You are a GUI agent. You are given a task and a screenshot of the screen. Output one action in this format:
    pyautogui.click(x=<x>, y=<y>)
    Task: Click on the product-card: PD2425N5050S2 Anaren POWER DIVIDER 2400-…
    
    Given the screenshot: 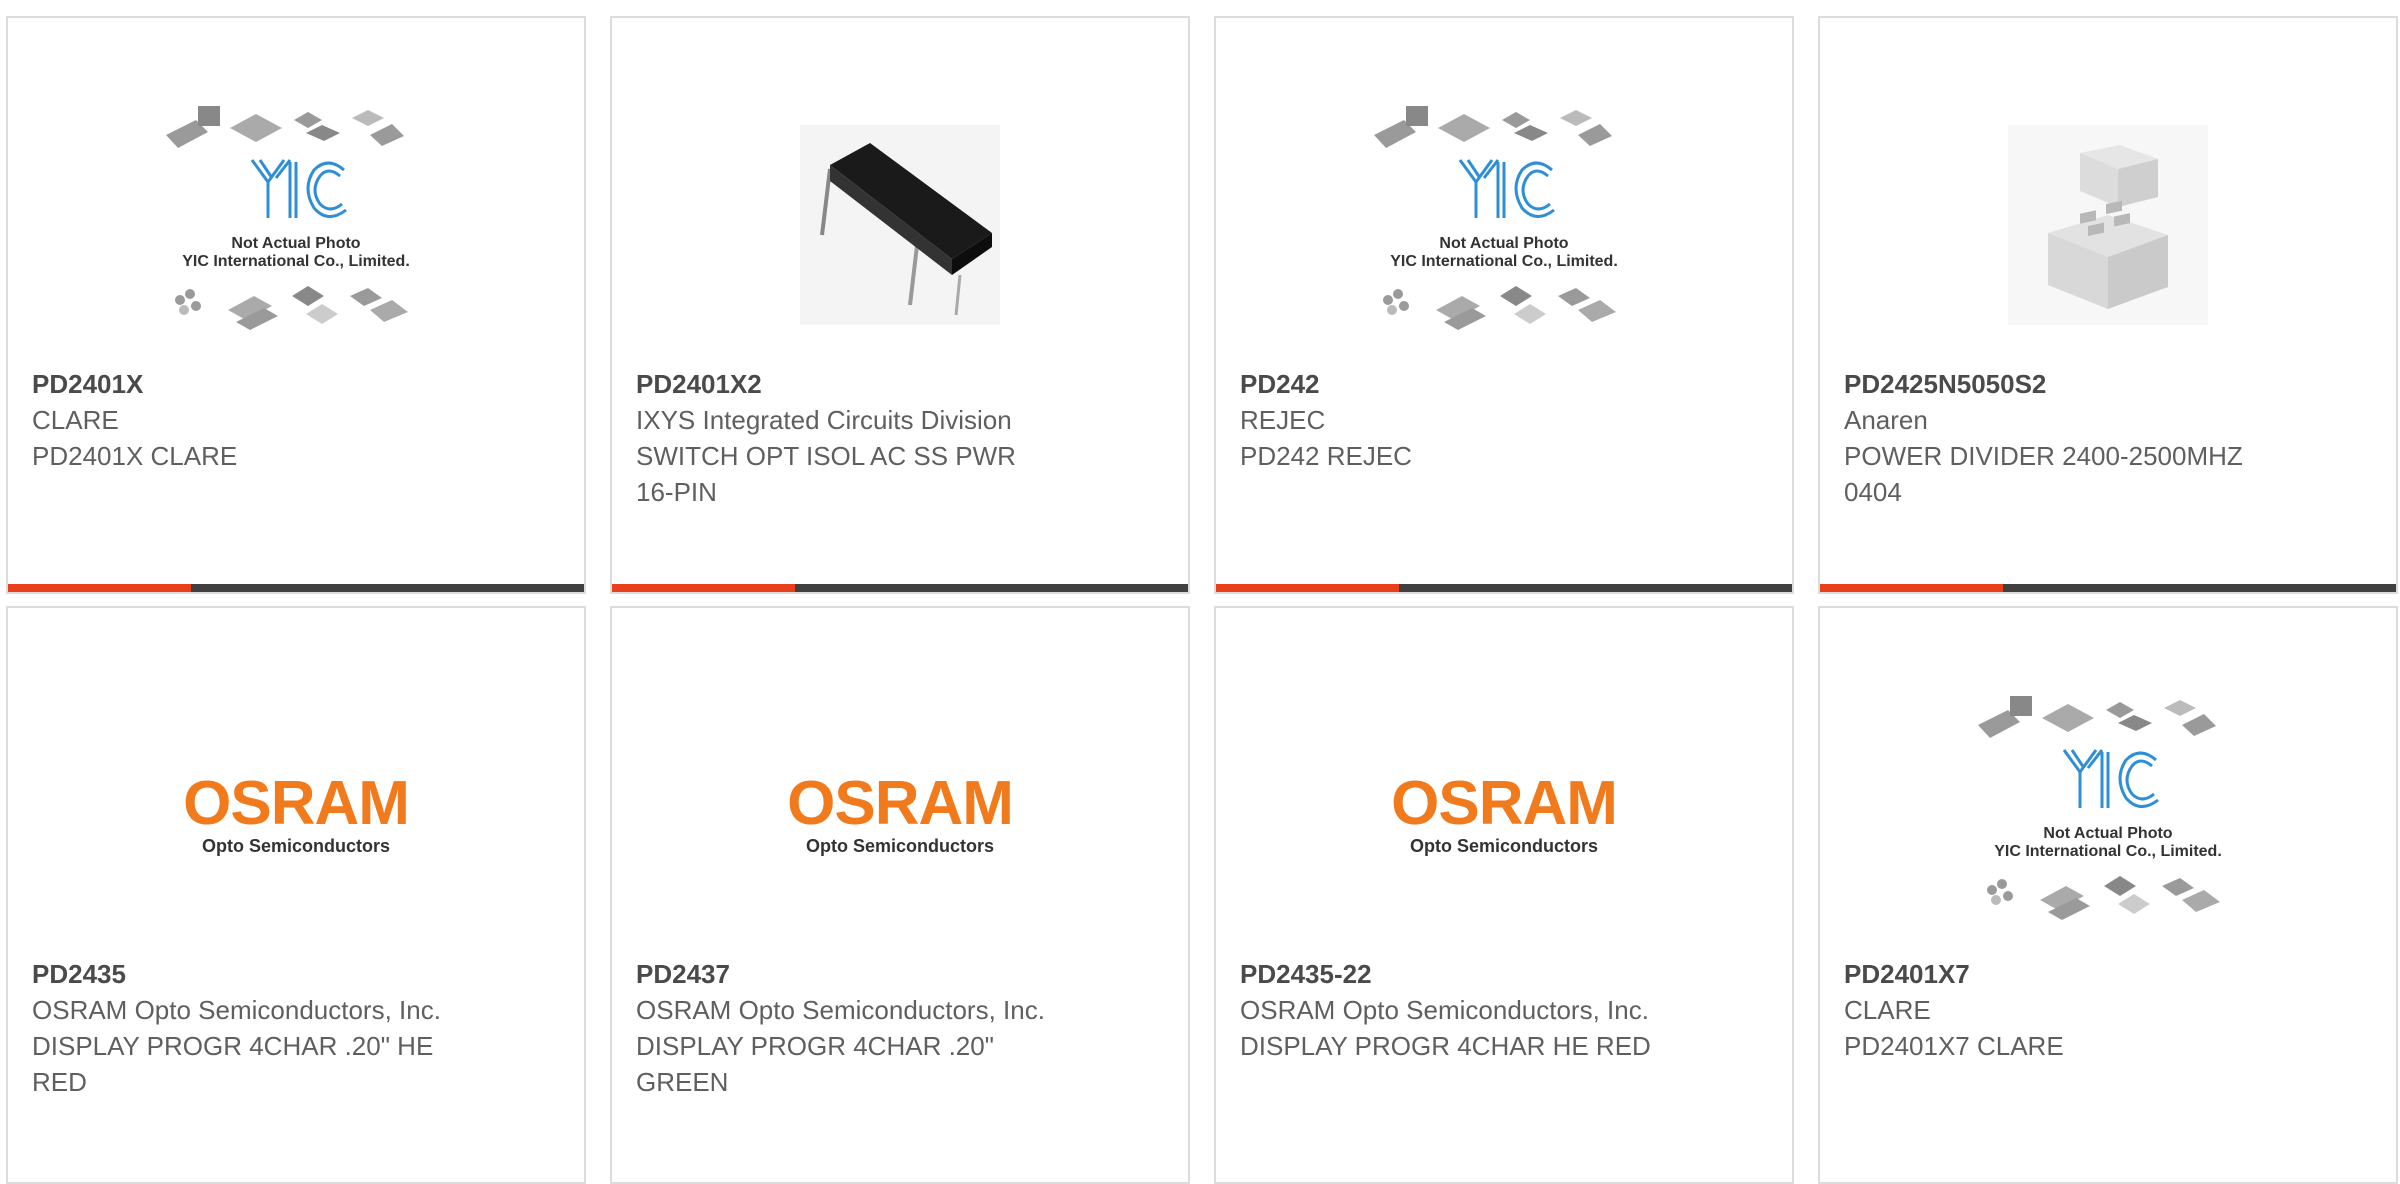 What is the action you would take?
    pyautogui.click(x=2108, y=305)
    